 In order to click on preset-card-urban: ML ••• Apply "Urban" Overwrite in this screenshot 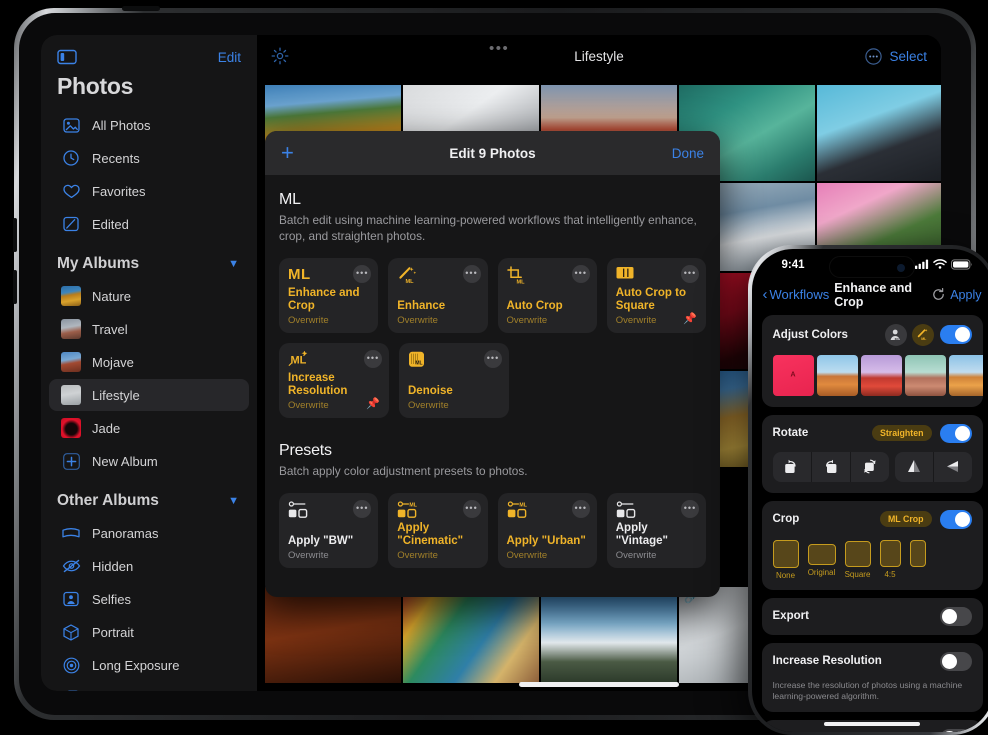, I will do `click(547, 530)`.